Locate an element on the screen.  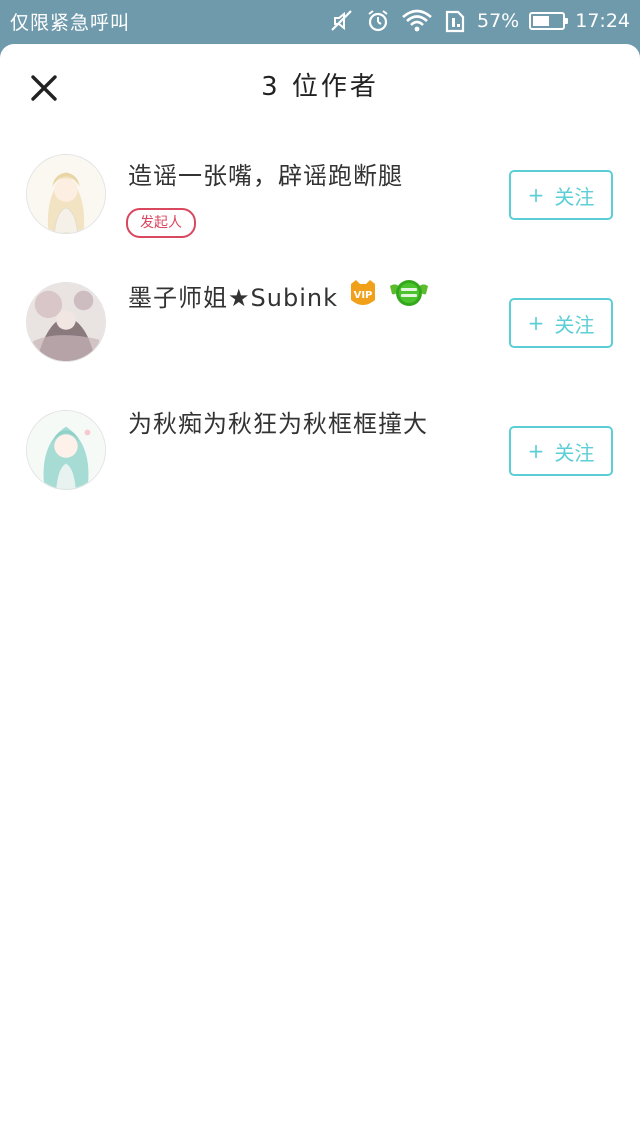
author-name-line: 为秋痴为秋狂为秋框框撞大 is located at coordinates (278, 421).